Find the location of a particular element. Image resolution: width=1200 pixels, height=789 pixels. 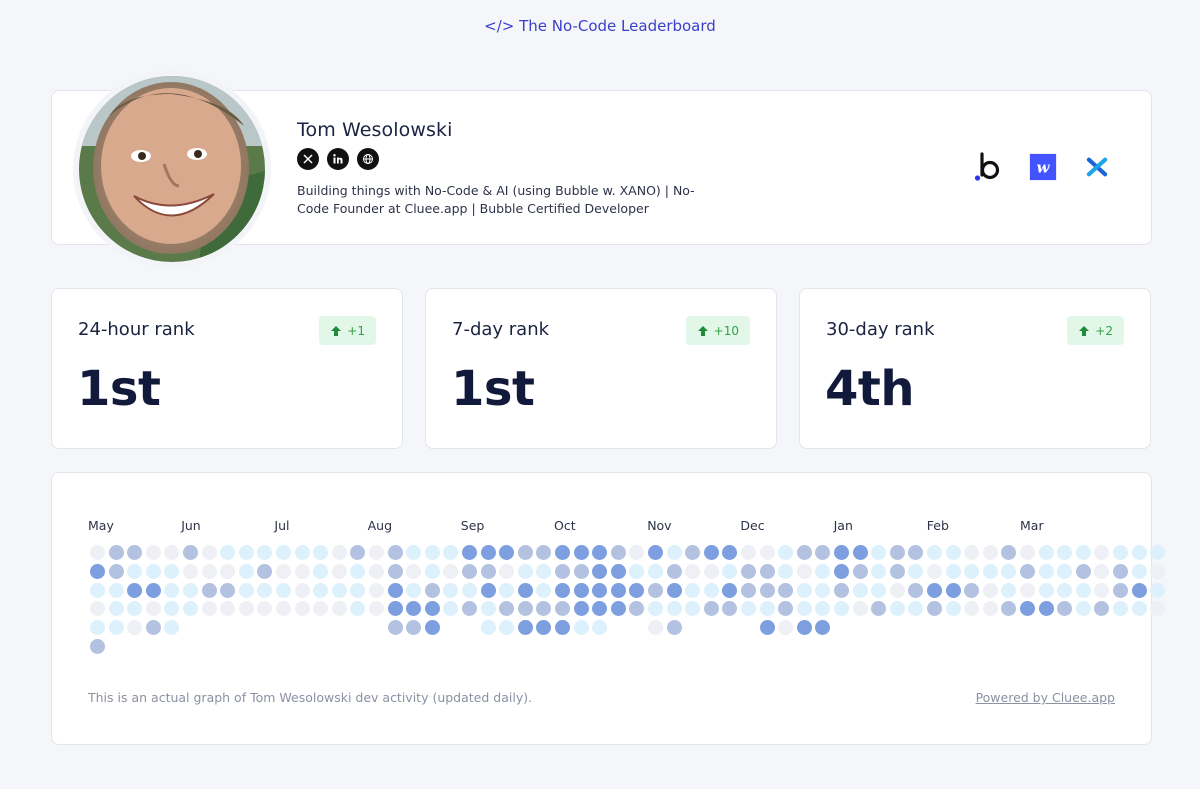

bubble-logo-icon is located at coordinates (989, 167).